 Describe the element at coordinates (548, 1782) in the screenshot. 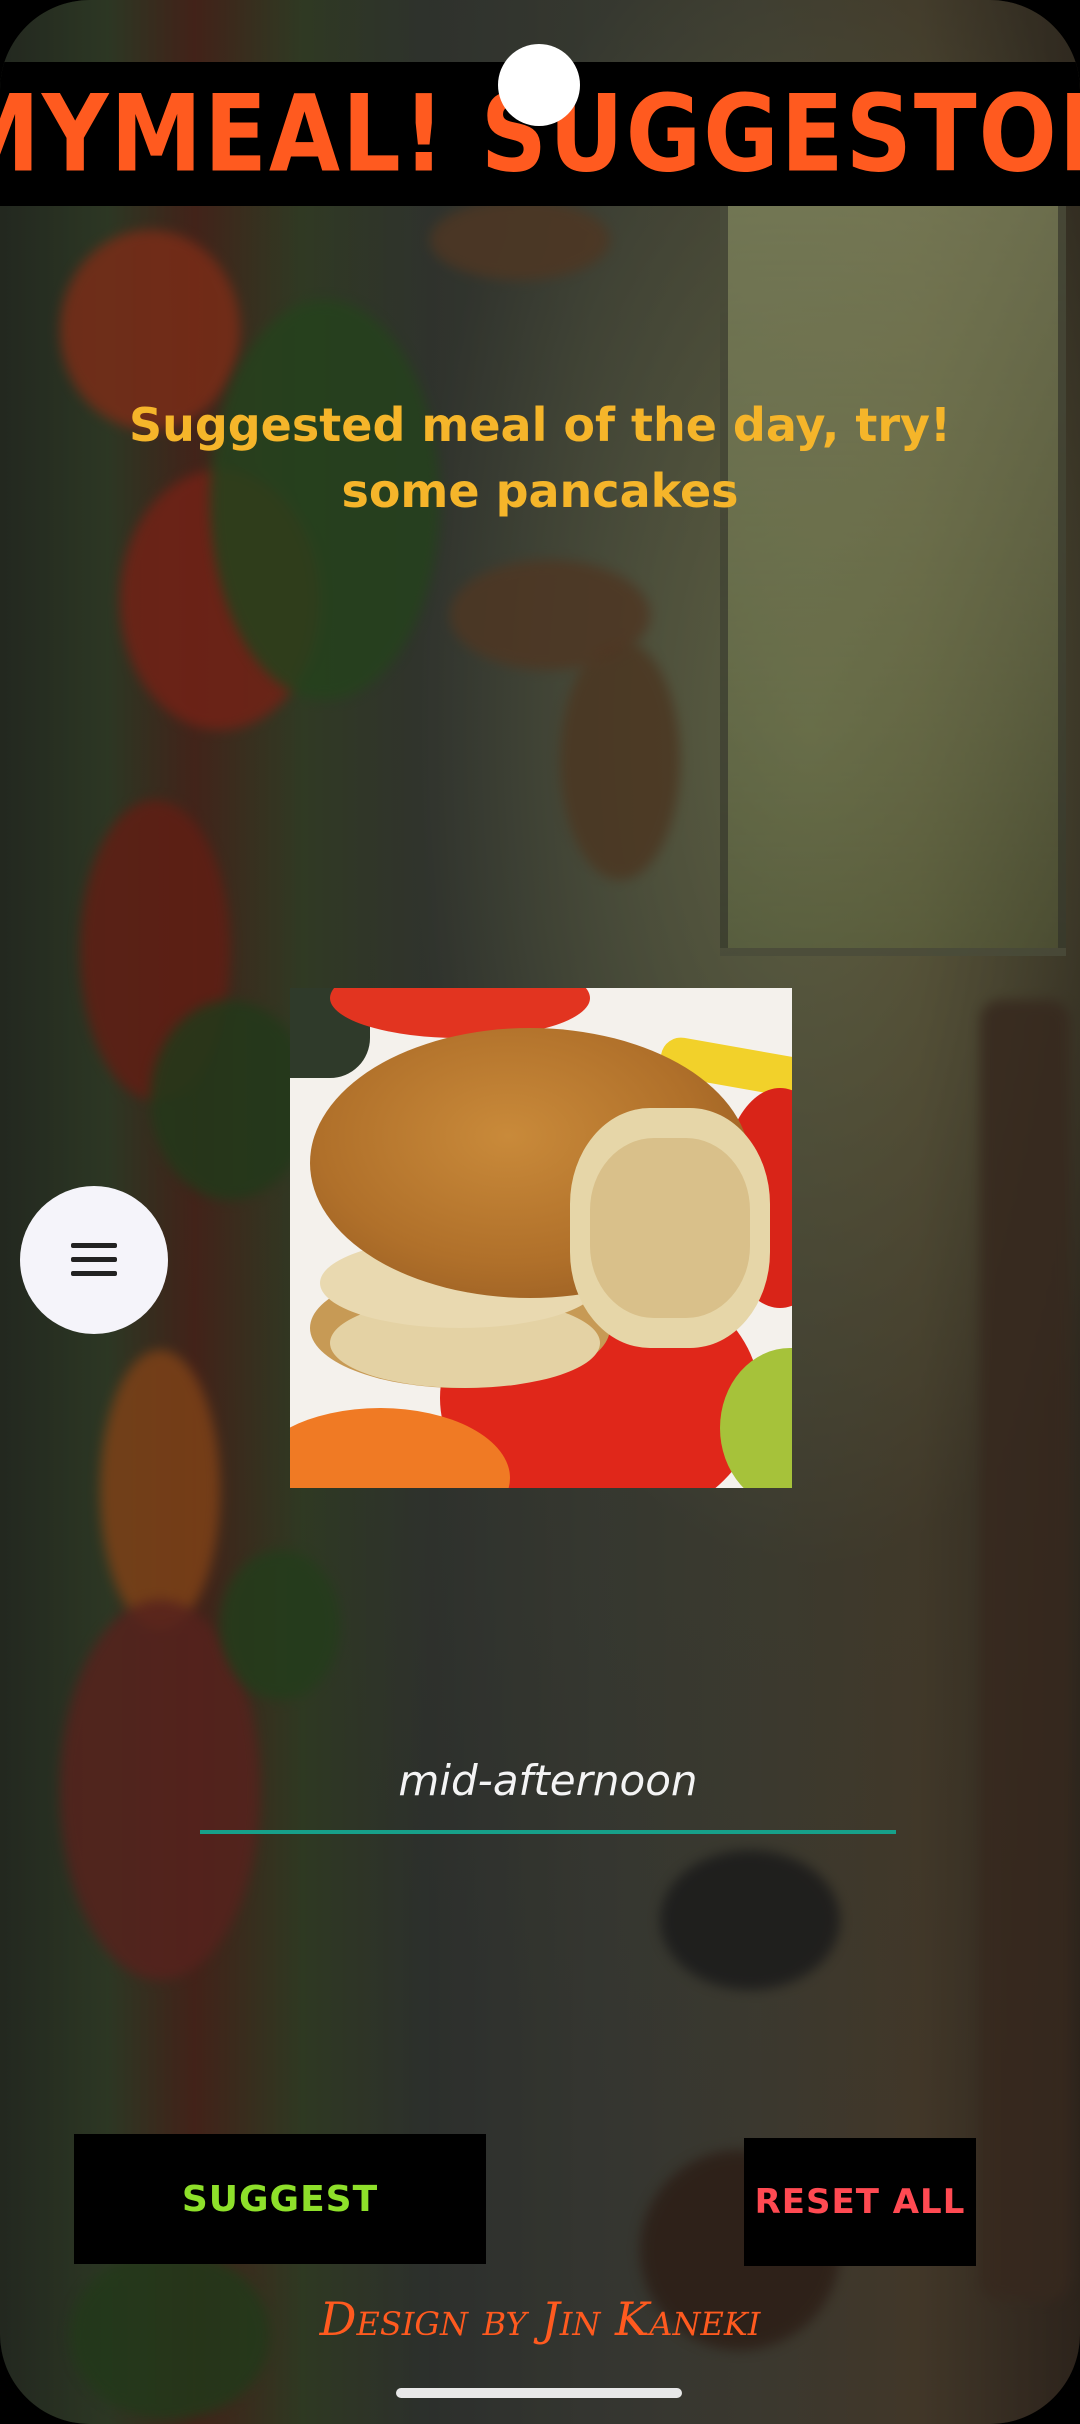

I see `time-of-day-input` at that location.